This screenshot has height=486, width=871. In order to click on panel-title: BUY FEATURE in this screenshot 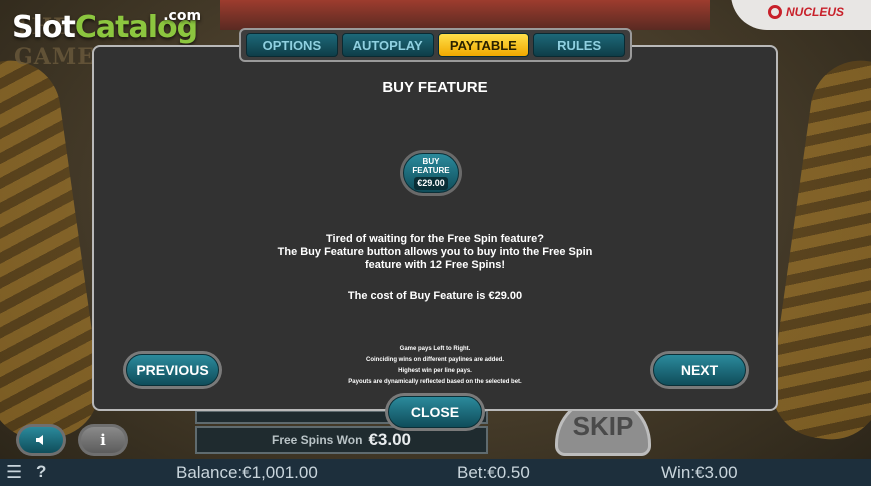, I will do `click(435, 87)`.